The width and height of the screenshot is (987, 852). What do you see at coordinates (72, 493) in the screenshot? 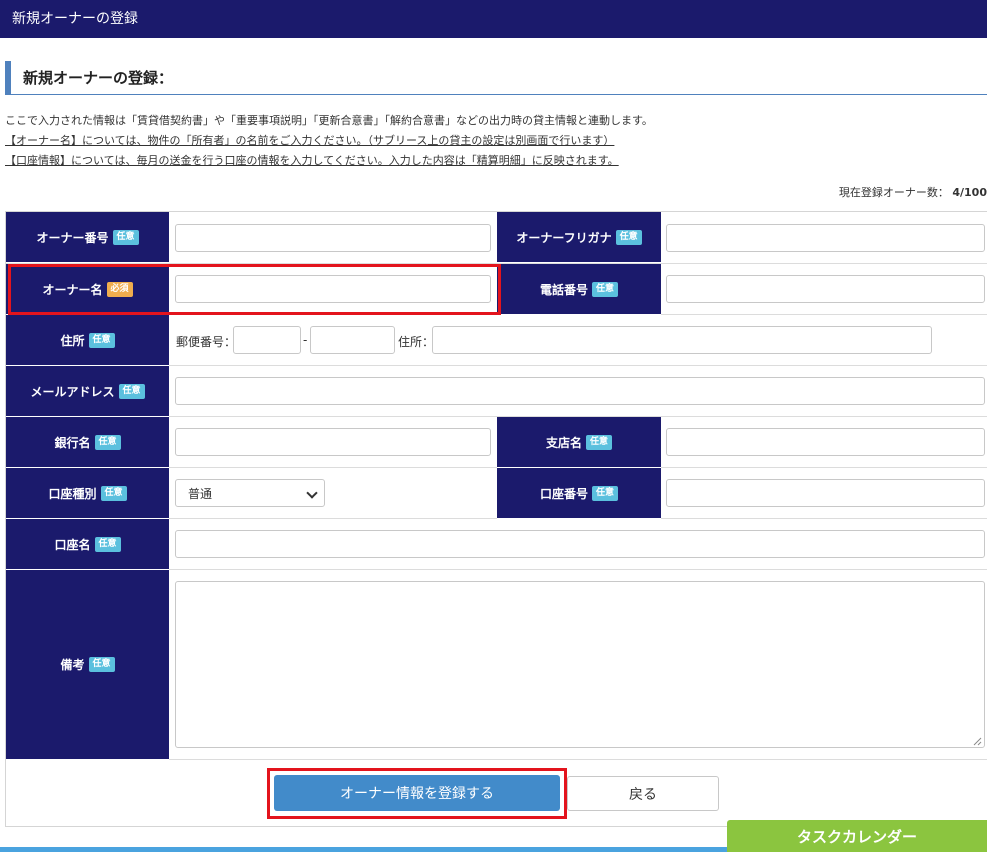
I see `account-type-text: 口座種別` at bounding box center [72, 493].